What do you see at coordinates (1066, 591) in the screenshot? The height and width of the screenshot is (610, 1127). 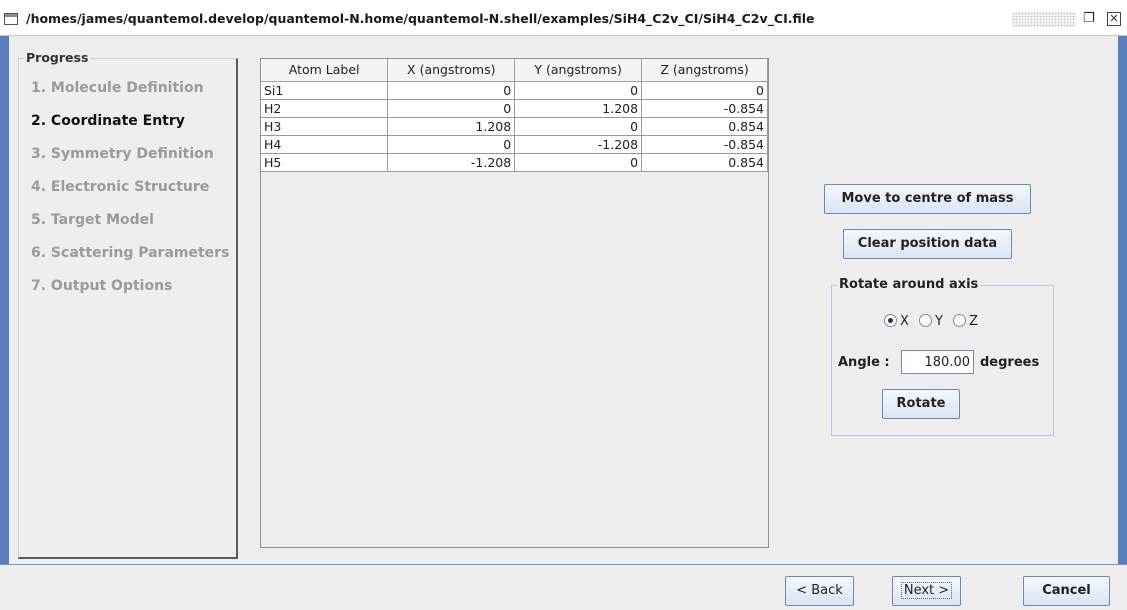 I see `cancel-button: Cancel` at bounding box center [1066, 591].